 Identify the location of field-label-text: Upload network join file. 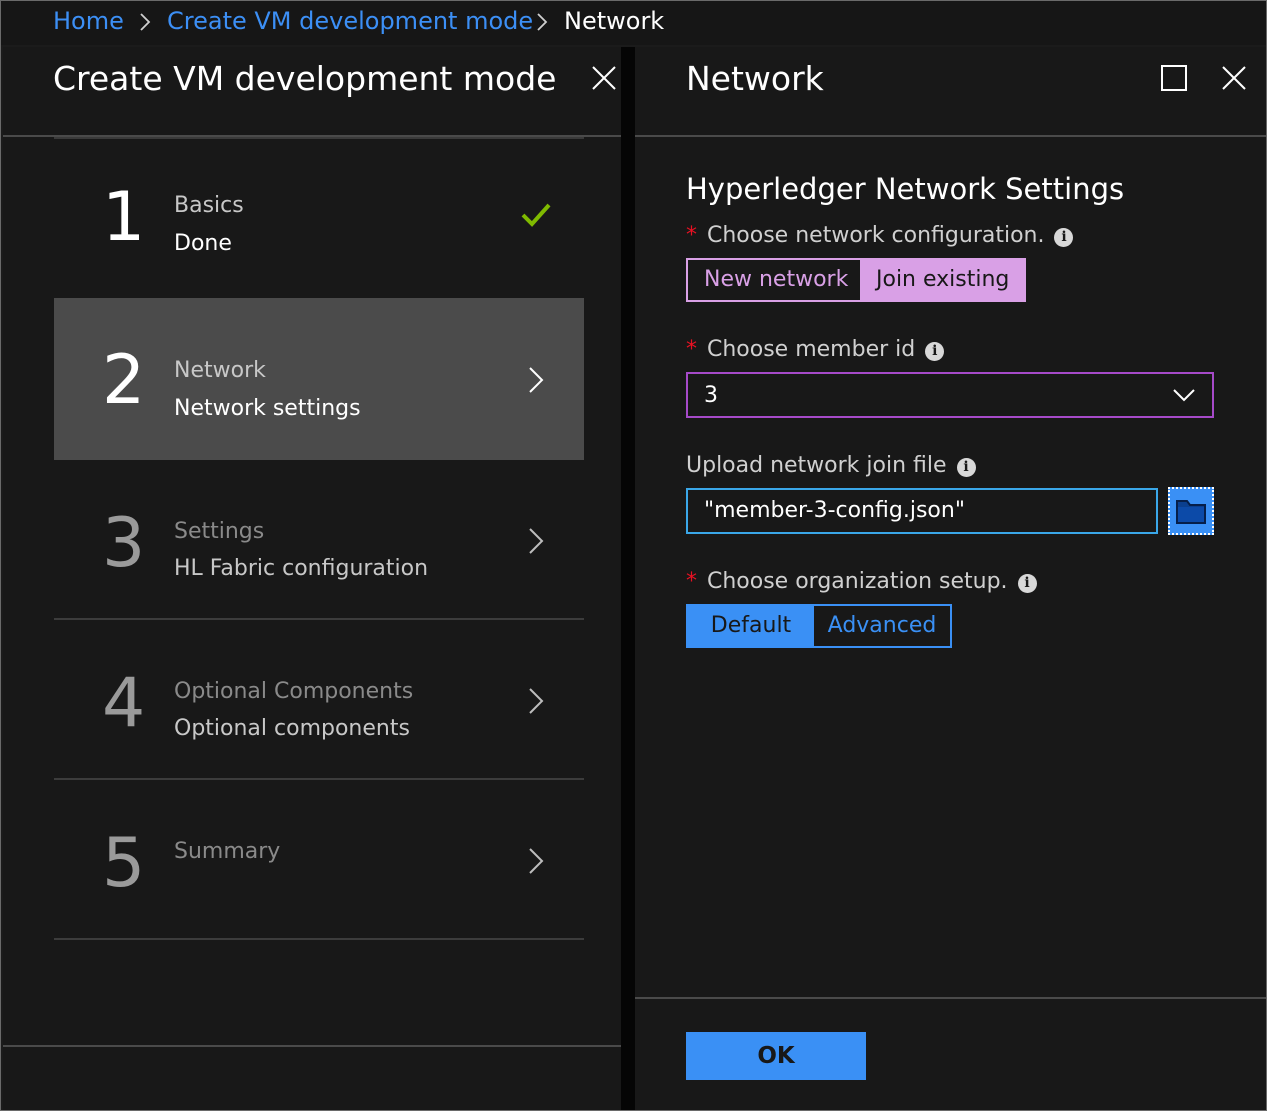
(816, 465).